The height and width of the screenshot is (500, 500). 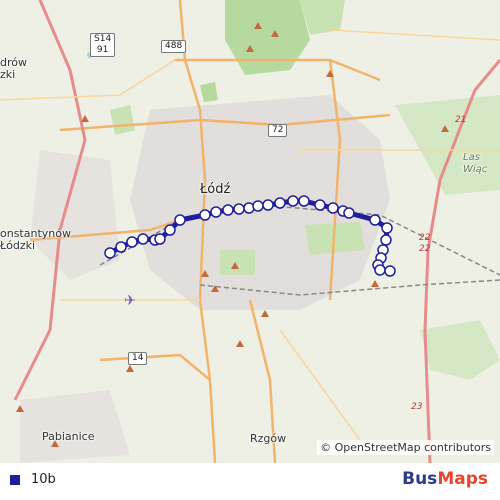 I want to click on forest-north, so click(x=267, y=37).